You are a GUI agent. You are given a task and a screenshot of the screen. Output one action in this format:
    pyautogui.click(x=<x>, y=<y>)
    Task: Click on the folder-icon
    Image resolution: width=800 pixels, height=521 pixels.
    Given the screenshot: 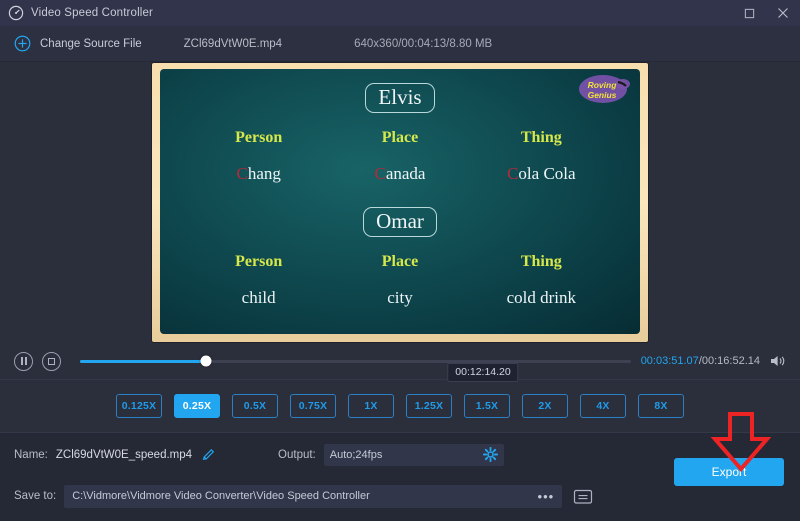 What is the action you would take?
    pyautogui.click(x=583, y=496)
    